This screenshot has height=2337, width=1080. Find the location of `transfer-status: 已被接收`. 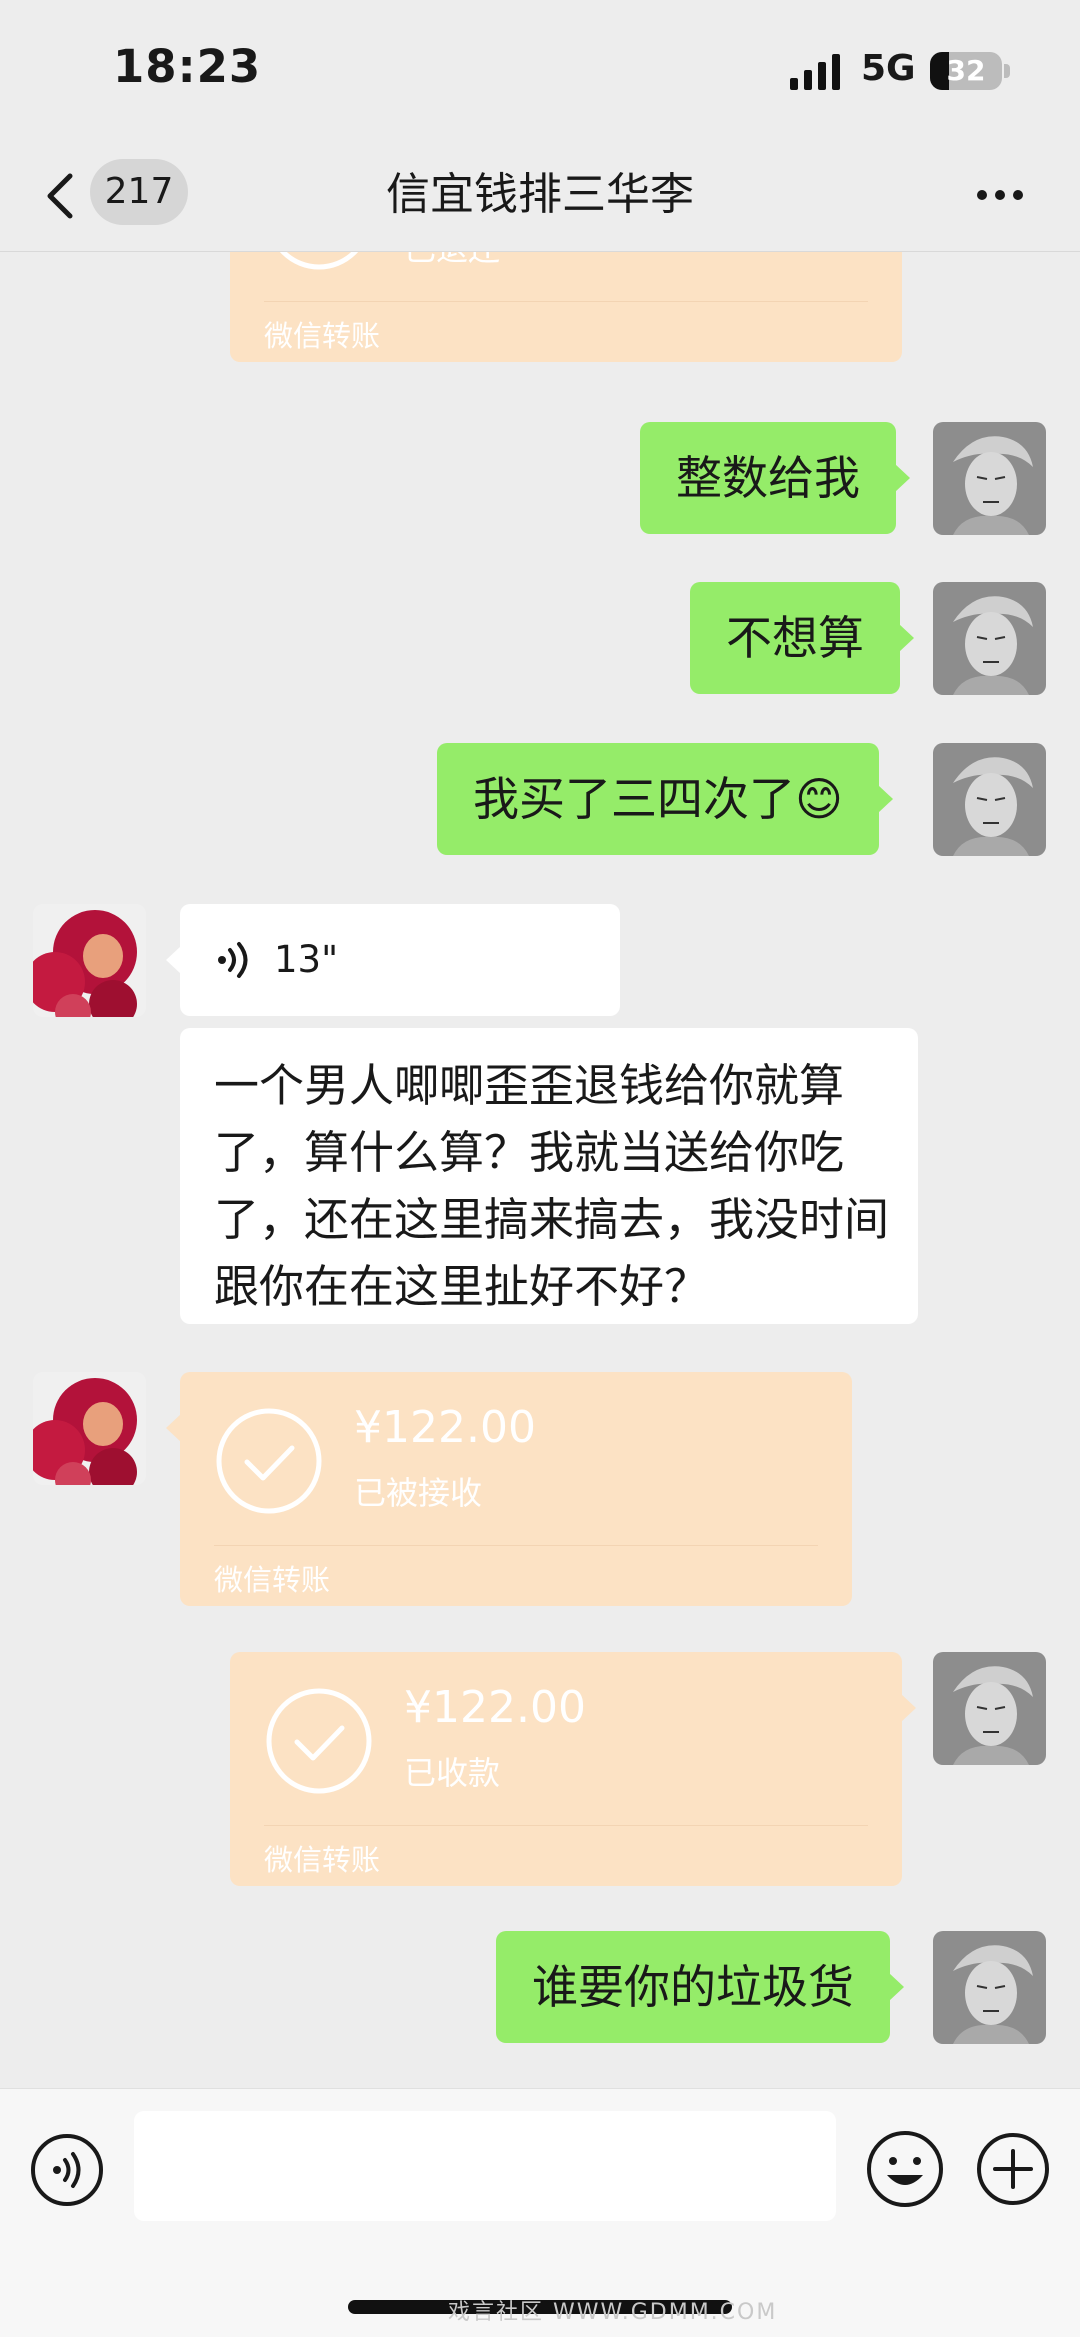

transfer-status: 已被接收 is located at coordinates (418, 1493).